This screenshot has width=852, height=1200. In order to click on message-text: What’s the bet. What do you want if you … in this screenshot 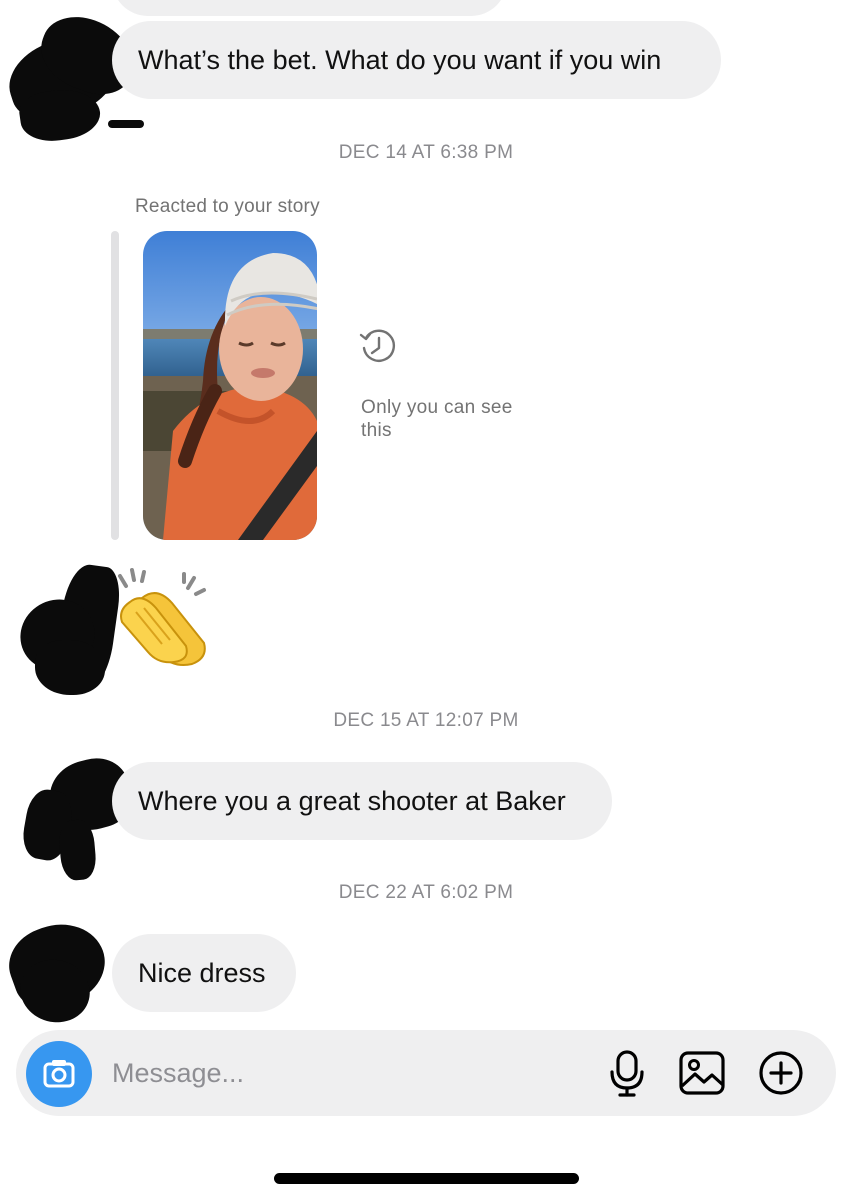, I will do `click(400, 59)`.